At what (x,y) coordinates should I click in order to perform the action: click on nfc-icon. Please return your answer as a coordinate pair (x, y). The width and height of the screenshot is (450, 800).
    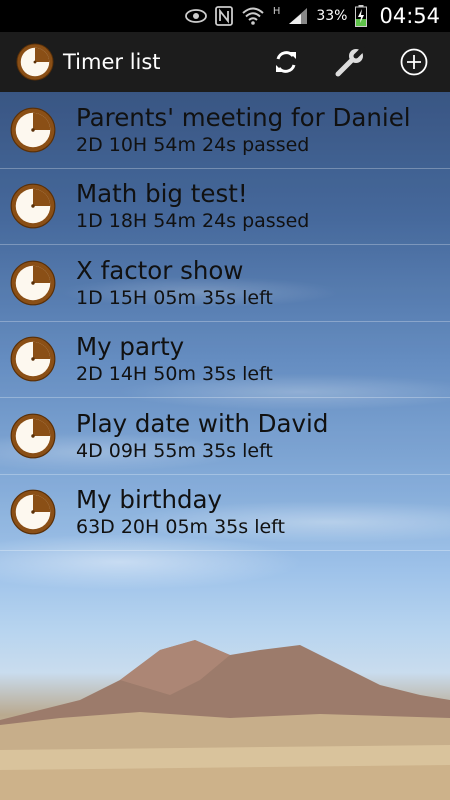
    Looking at the image, I should click on (223, 16).